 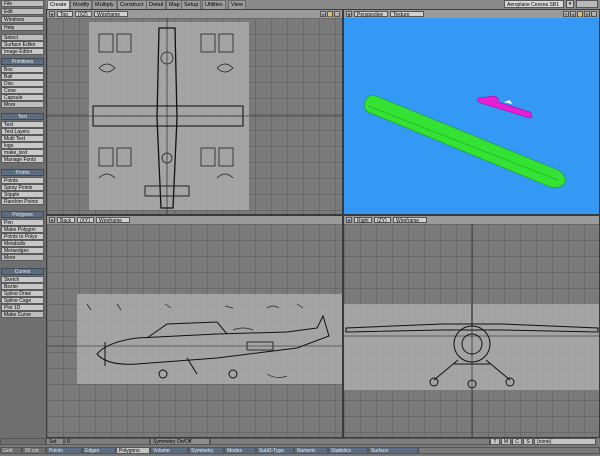 I want to click on subd-type-menu: SubD-Type, so click(x=275, y=450).